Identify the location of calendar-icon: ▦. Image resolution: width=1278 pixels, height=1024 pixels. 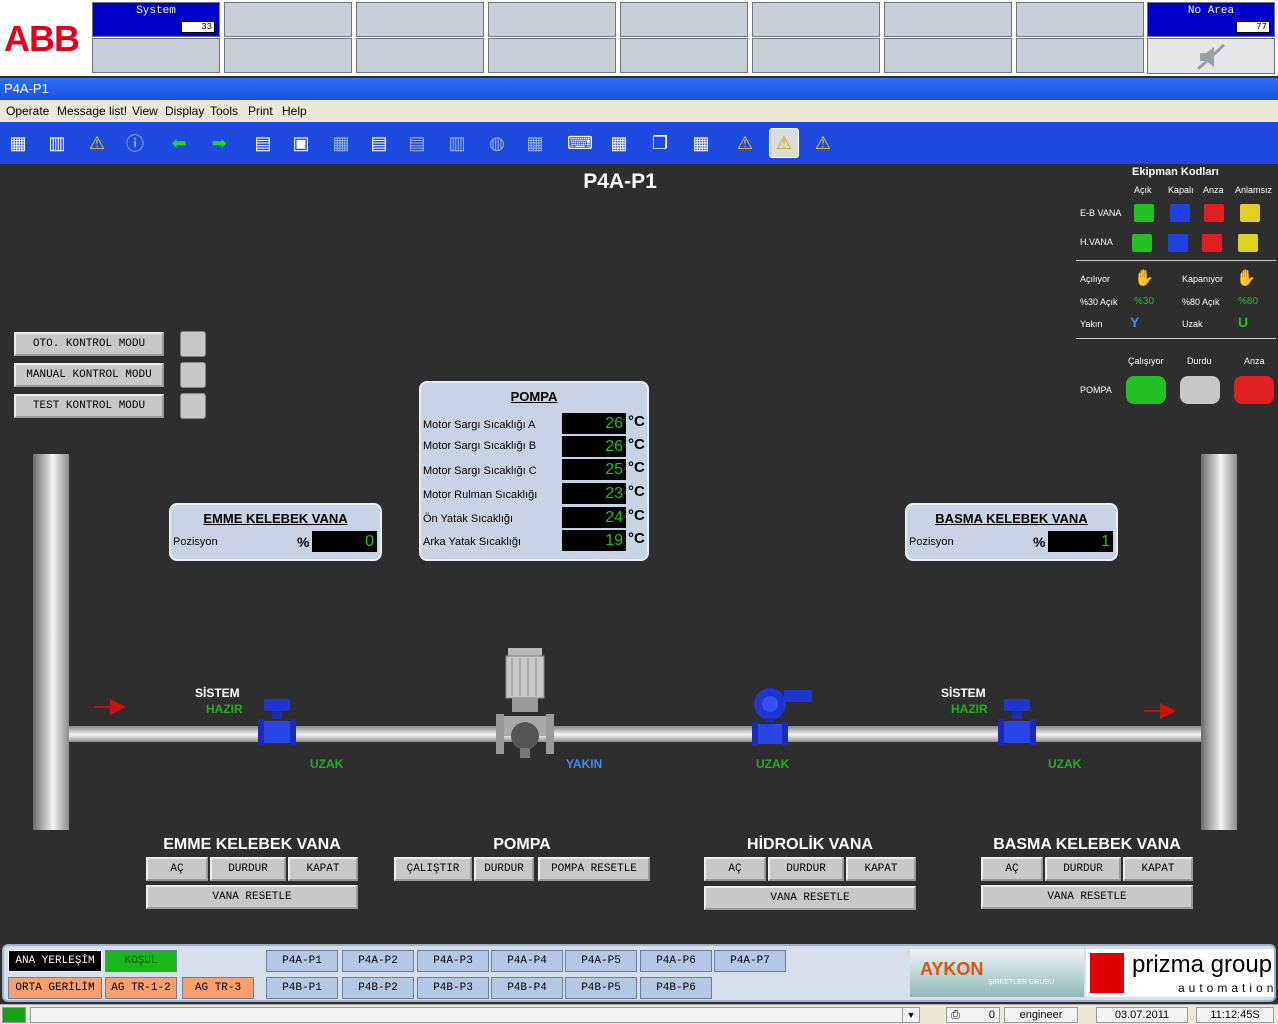
(341, 143).